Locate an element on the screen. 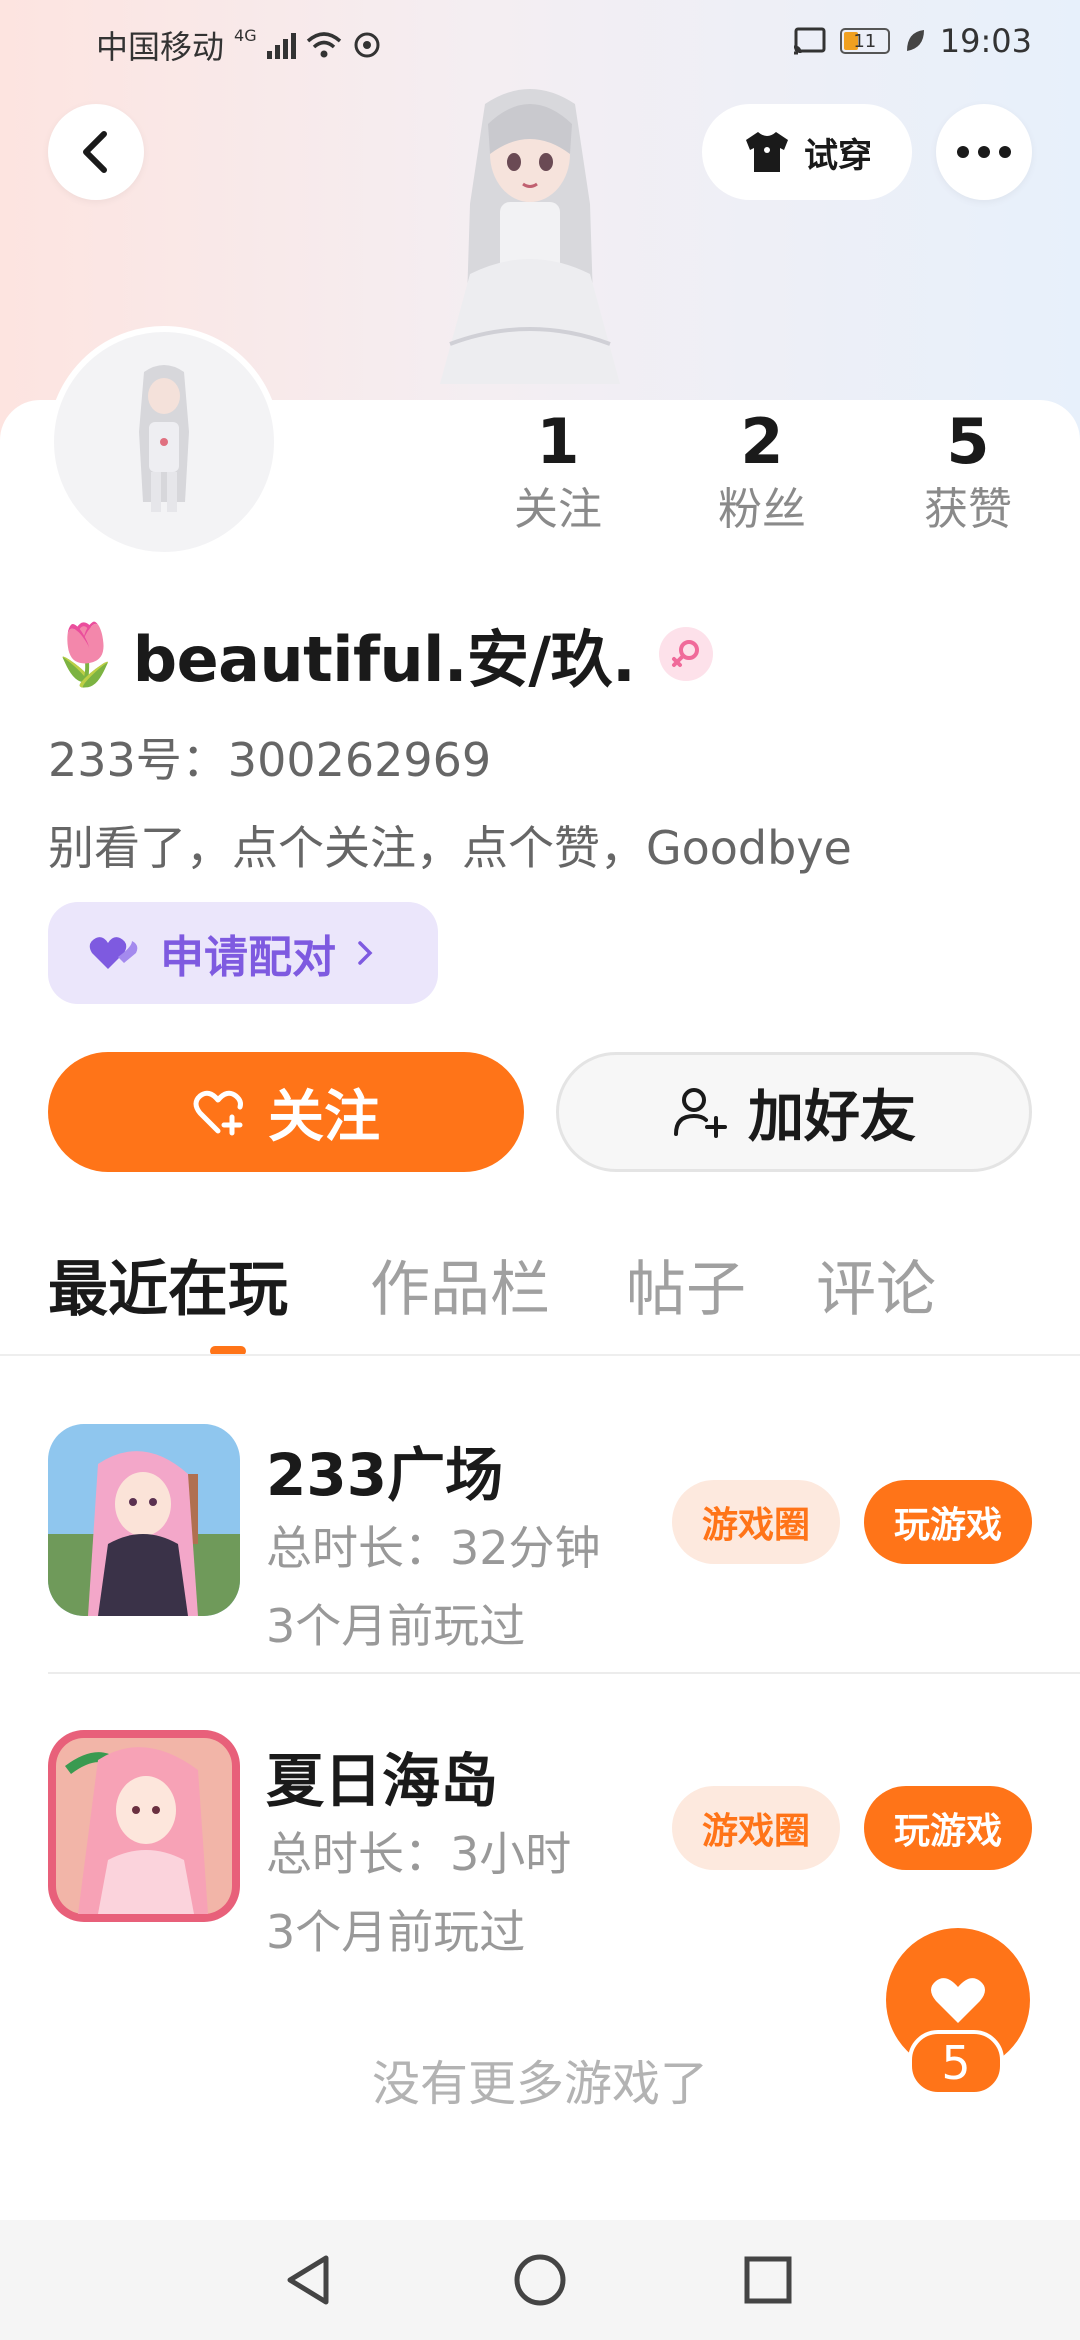  stat-likes: 5 获赞 is located at coordinates (968, 472).